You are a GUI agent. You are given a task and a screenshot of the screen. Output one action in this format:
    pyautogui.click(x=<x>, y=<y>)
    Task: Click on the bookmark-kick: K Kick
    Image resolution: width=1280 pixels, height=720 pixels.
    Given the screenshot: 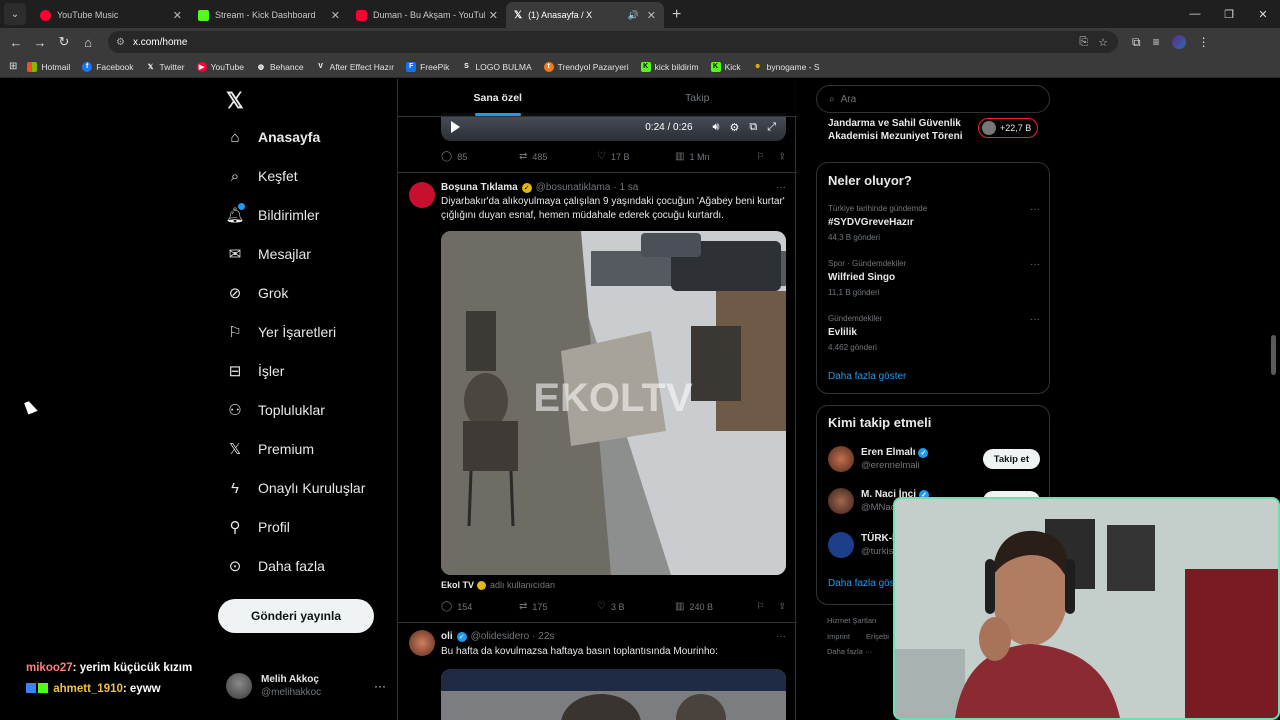 What is the action you would take?
    pyautogui.click(x=725, y=66)
    